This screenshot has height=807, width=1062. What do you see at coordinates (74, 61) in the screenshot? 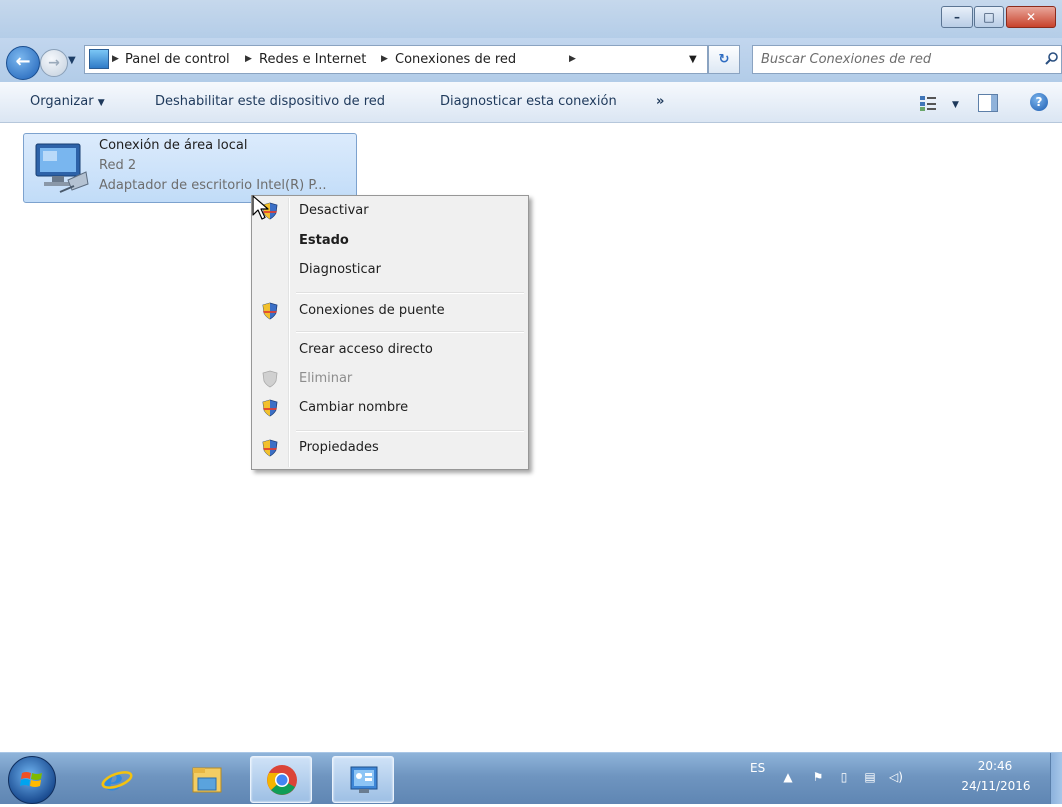
I see `recent-pages-dropdown: ▼` at bounding box center [74, 61].